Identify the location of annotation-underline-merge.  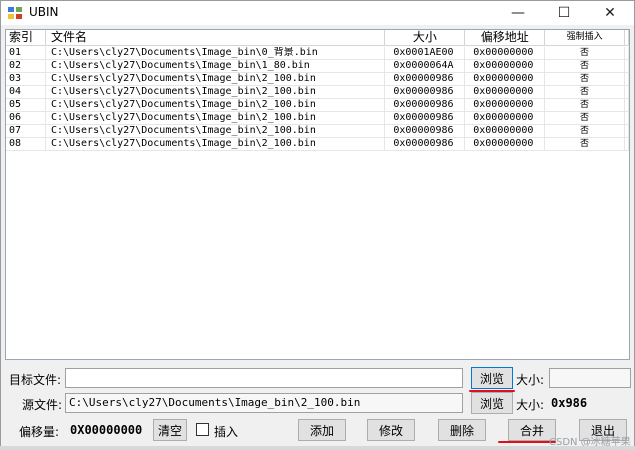
(527, 442).